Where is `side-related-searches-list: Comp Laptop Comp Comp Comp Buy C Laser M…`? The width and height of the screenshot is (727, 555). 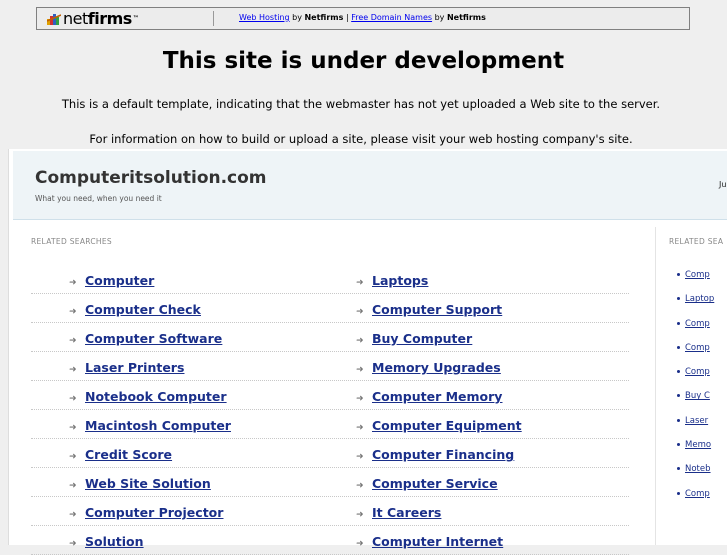 side-related-searches-list: Comp Laptop Comp Comp Comp Buy C Laser M… is located at coordinates (695, 391).